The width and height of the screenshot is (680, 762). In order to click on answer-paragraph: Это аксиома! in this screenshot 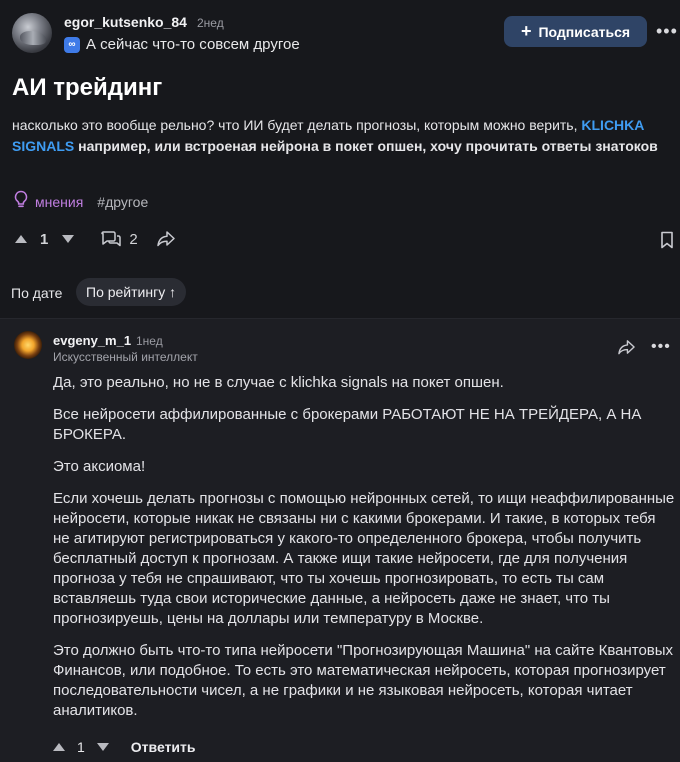, I will do `click(99, 466)`.